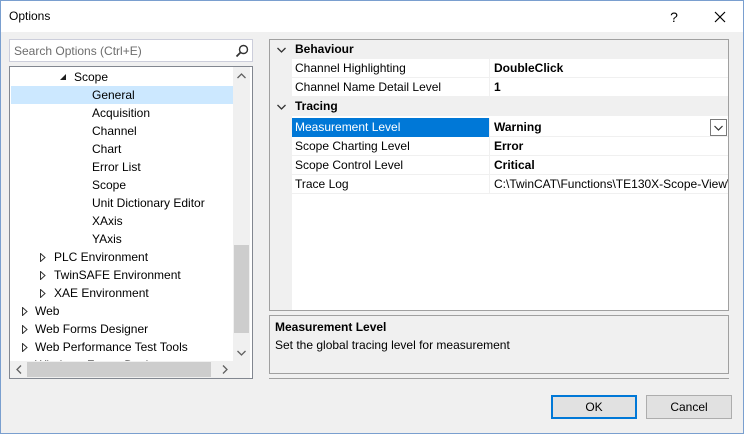  What do you see at coordinates (499, 106) in the screenshot?
I see `category-tracing: Tracing` at bounding box center [499, 106].